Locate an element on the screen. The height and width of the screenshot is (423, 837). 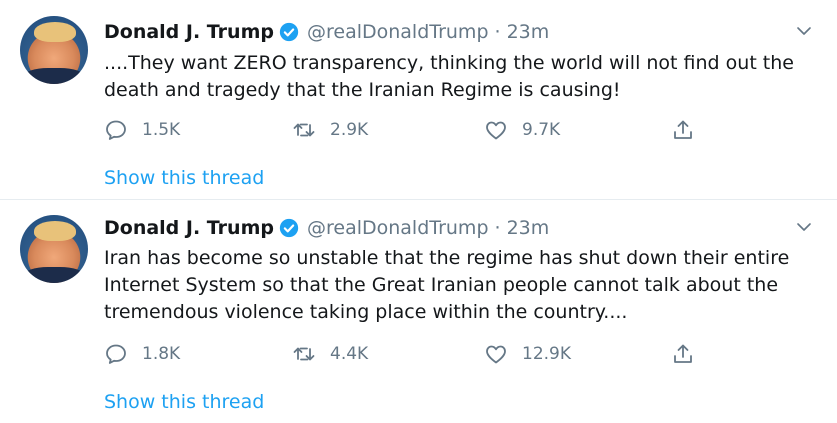
reply-button: 1.8K is located at coordinates (142, 354).